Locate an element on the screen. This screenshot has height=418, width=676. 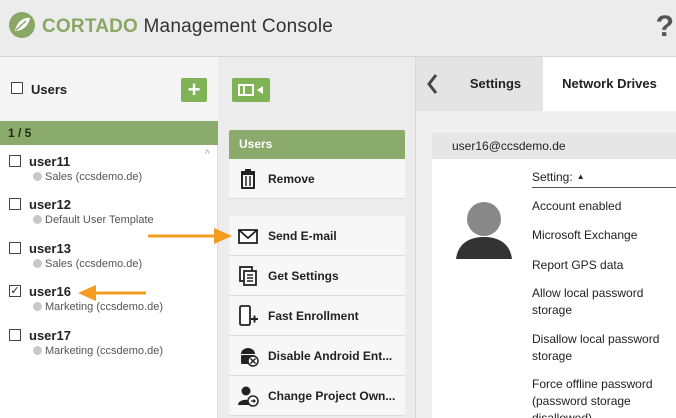
mail-icon is located at coordinates (248, 236).